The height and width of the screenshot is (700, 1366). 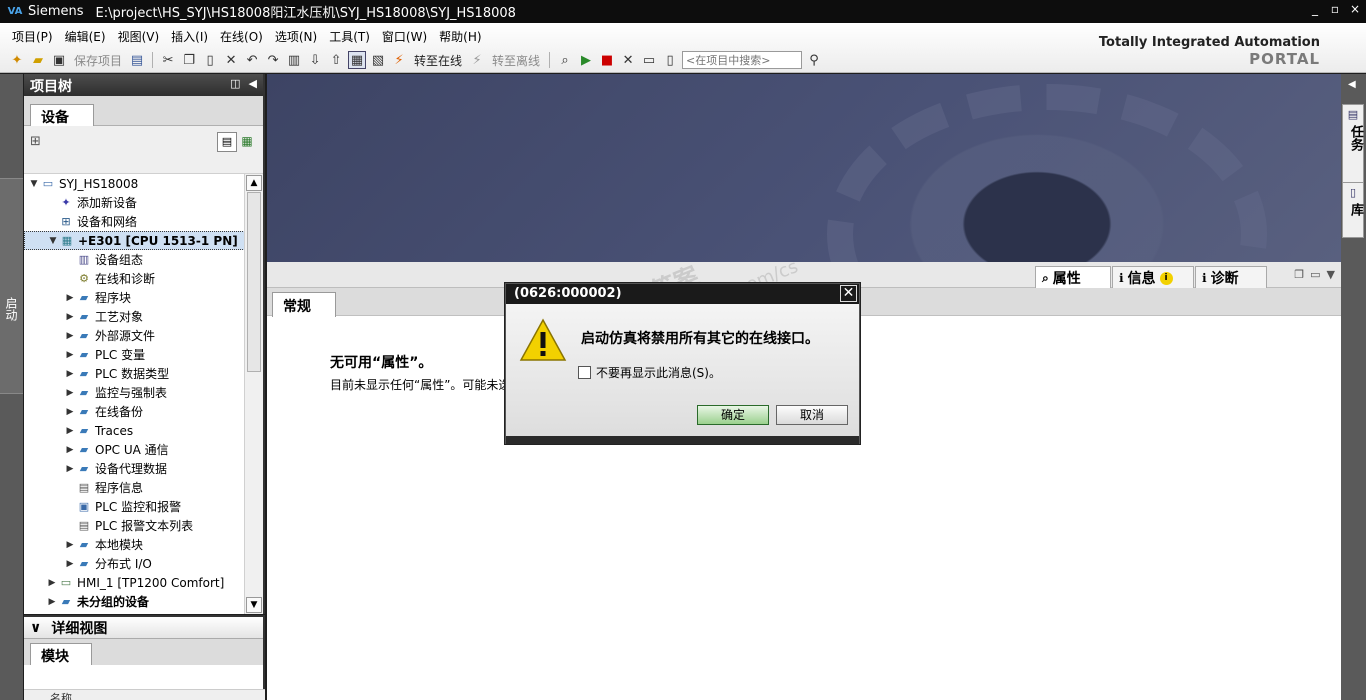 What do you see at coordinates (235, 83) in the screenshot?
I see `panel-layout-icon: ◫` at bounding box center [235, 83].